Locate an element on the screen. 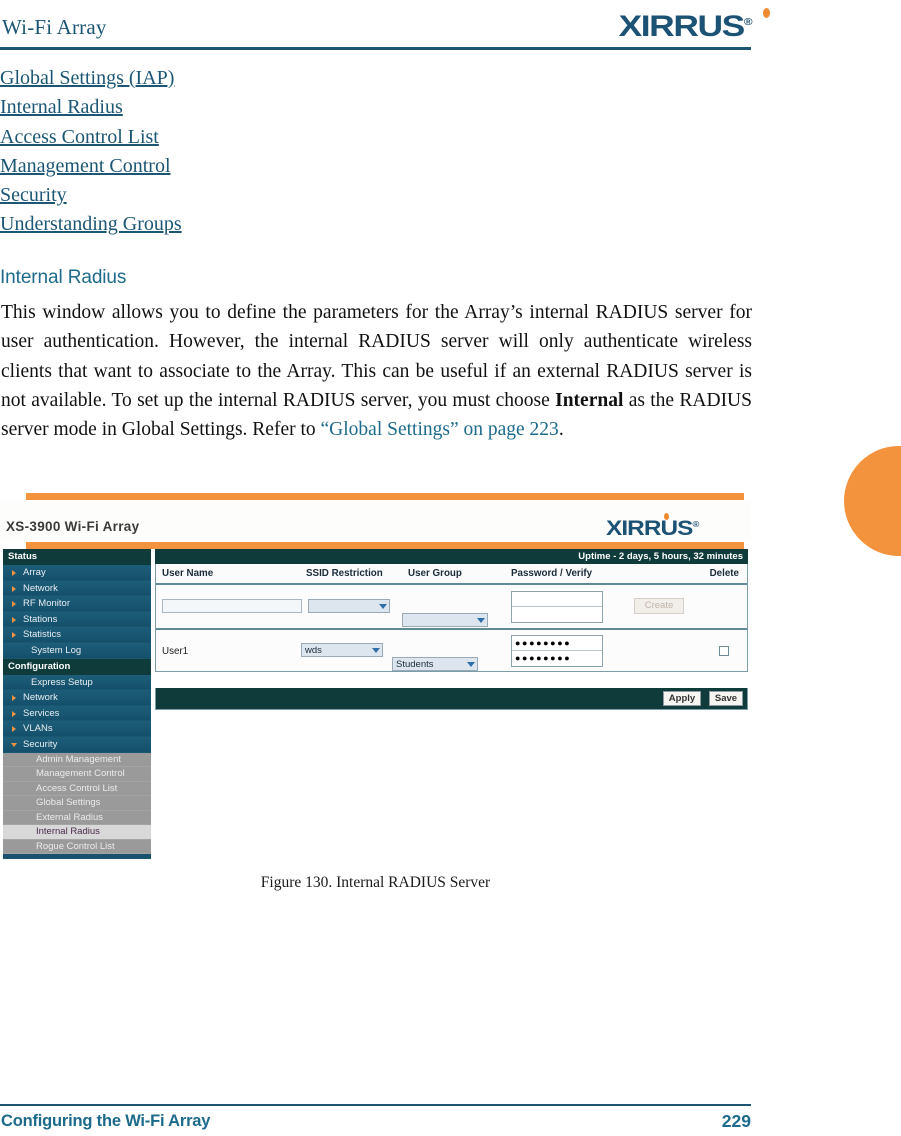 The image size is (901, 1136). sidebar-subitem-rogue-control-list: Rogue Control List is located at coordinates (77, 847).